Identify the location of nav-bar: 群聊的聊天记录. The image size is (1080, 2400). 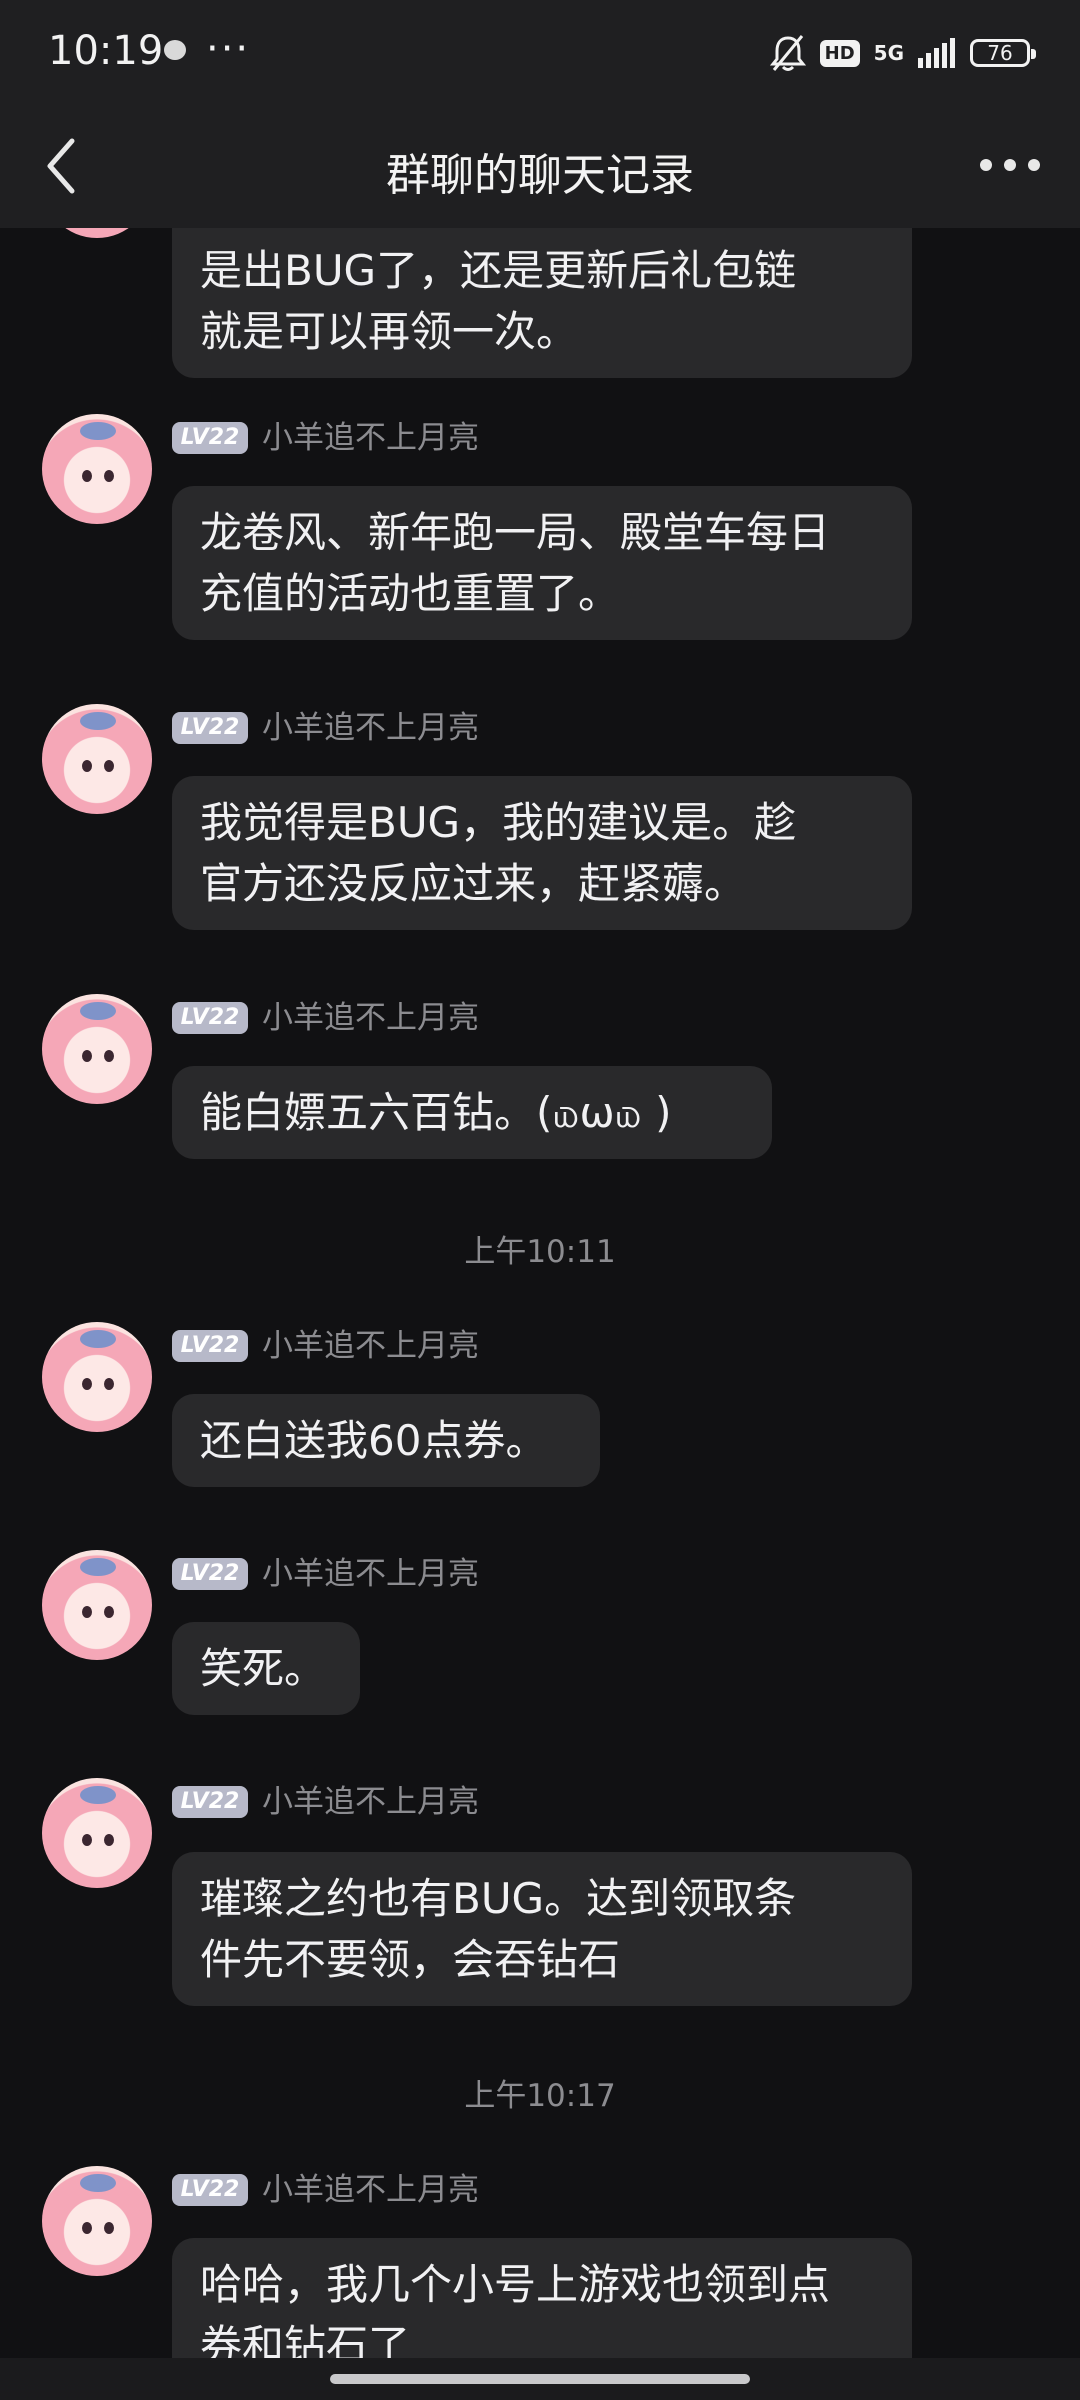
(540, 166).